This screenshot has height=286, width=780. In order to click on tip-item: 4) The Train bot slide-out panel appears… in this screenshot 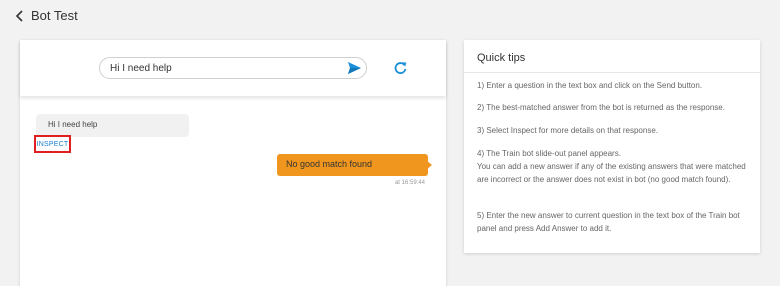, I will do `click(549, 153)`.